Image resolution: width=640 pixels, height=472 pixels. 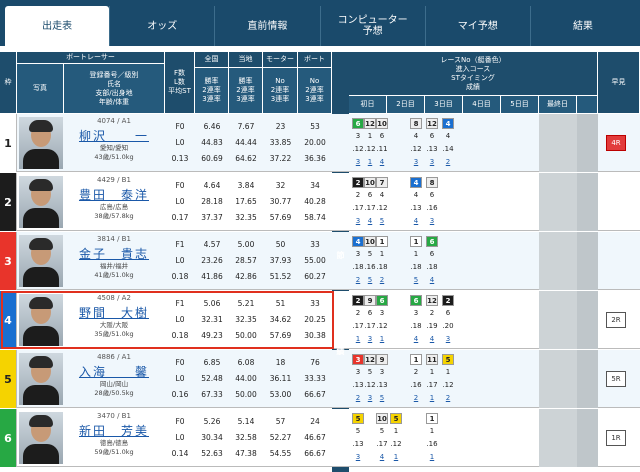 I want to click on tab-5: 結果, so click(x=582, y=26).